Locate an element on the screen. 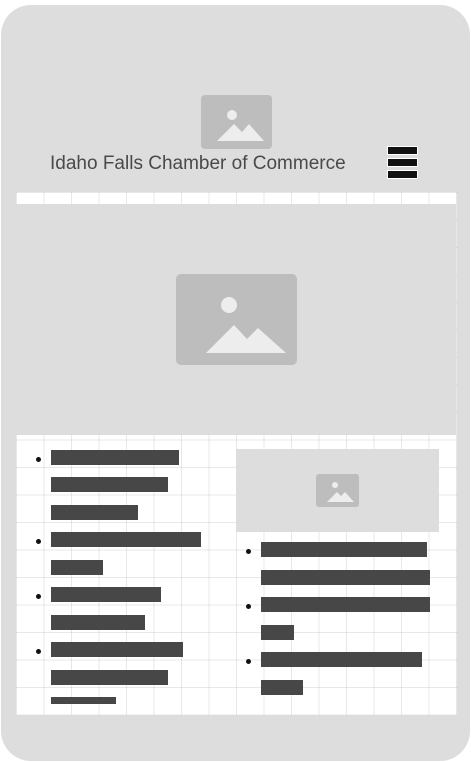  card-image-placeholder is located at coordinates (337, 490).